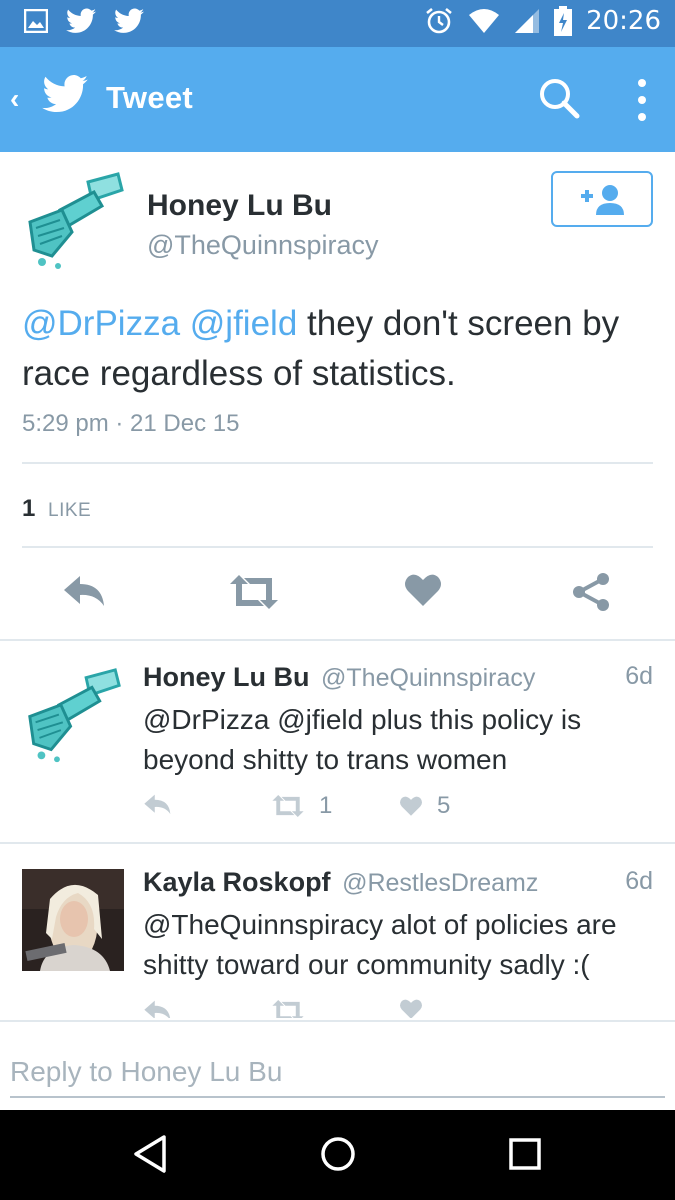 The image size is (675, 1200). Describe the element at coordinates (340, 882) in the screenshot. I see `reply-header: Kayla Roskopf @RestlesDreamz` at that location.